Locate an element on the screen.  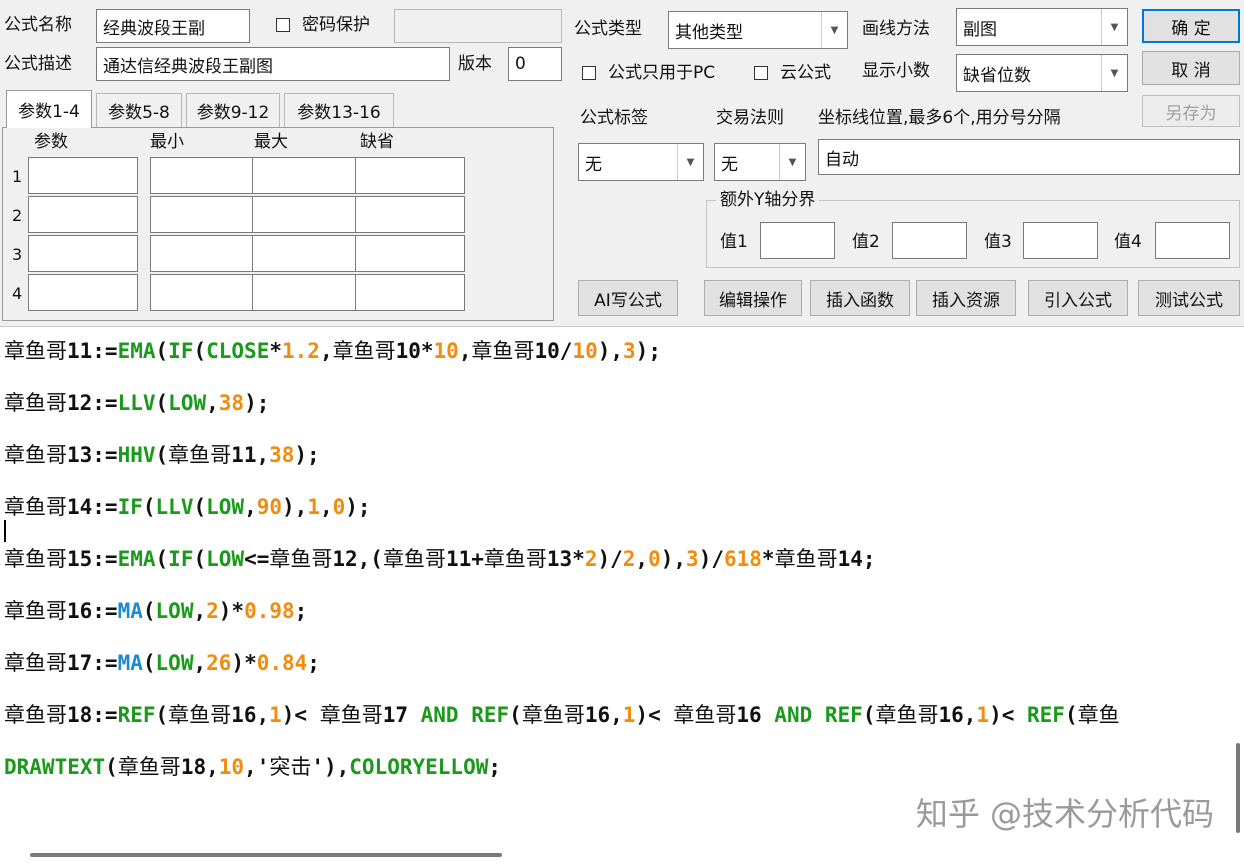
cloud-formula-label: 云公式 is located at coordinates (805, 73).